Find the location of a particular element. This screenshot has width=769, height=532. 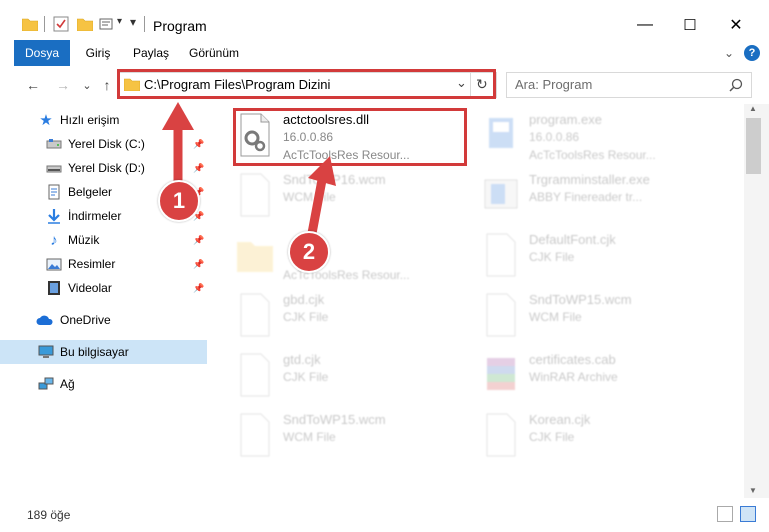

tab-file: Dosya is located at coordinates (42, 53).